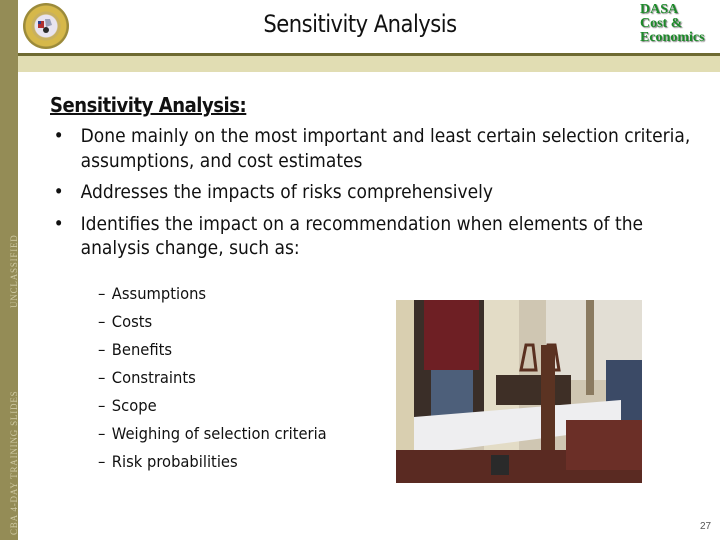  I want to click on logo-line: Cost &, so click(661, 23).